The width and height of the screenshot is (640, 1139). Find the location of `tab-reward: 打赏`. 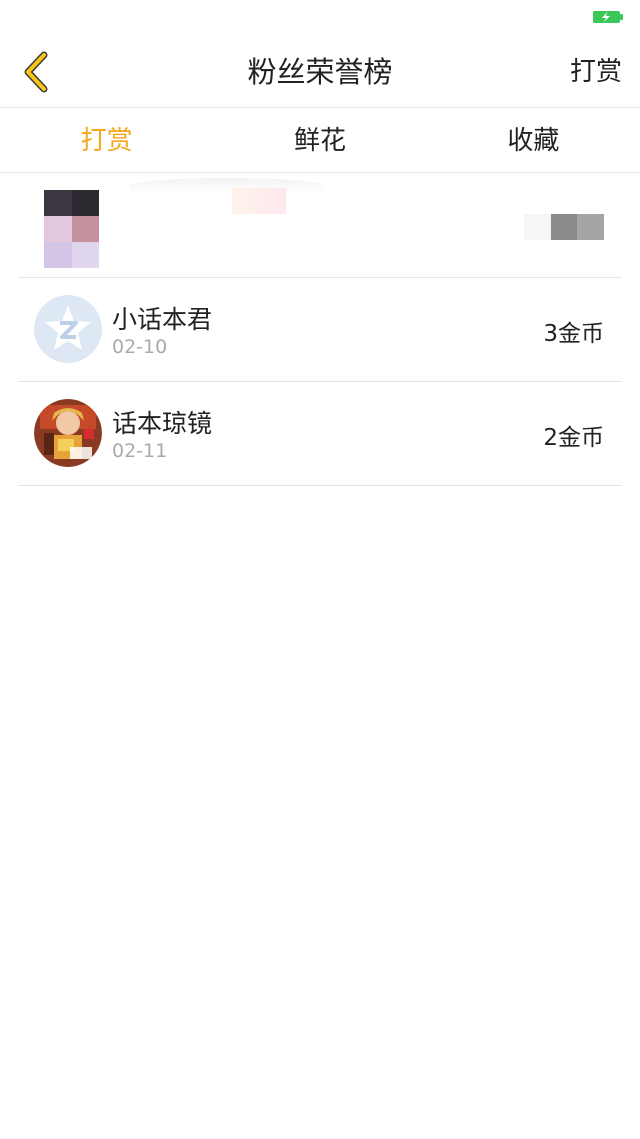

tab-reward: 打赏 is located at coordinates (106, 140).